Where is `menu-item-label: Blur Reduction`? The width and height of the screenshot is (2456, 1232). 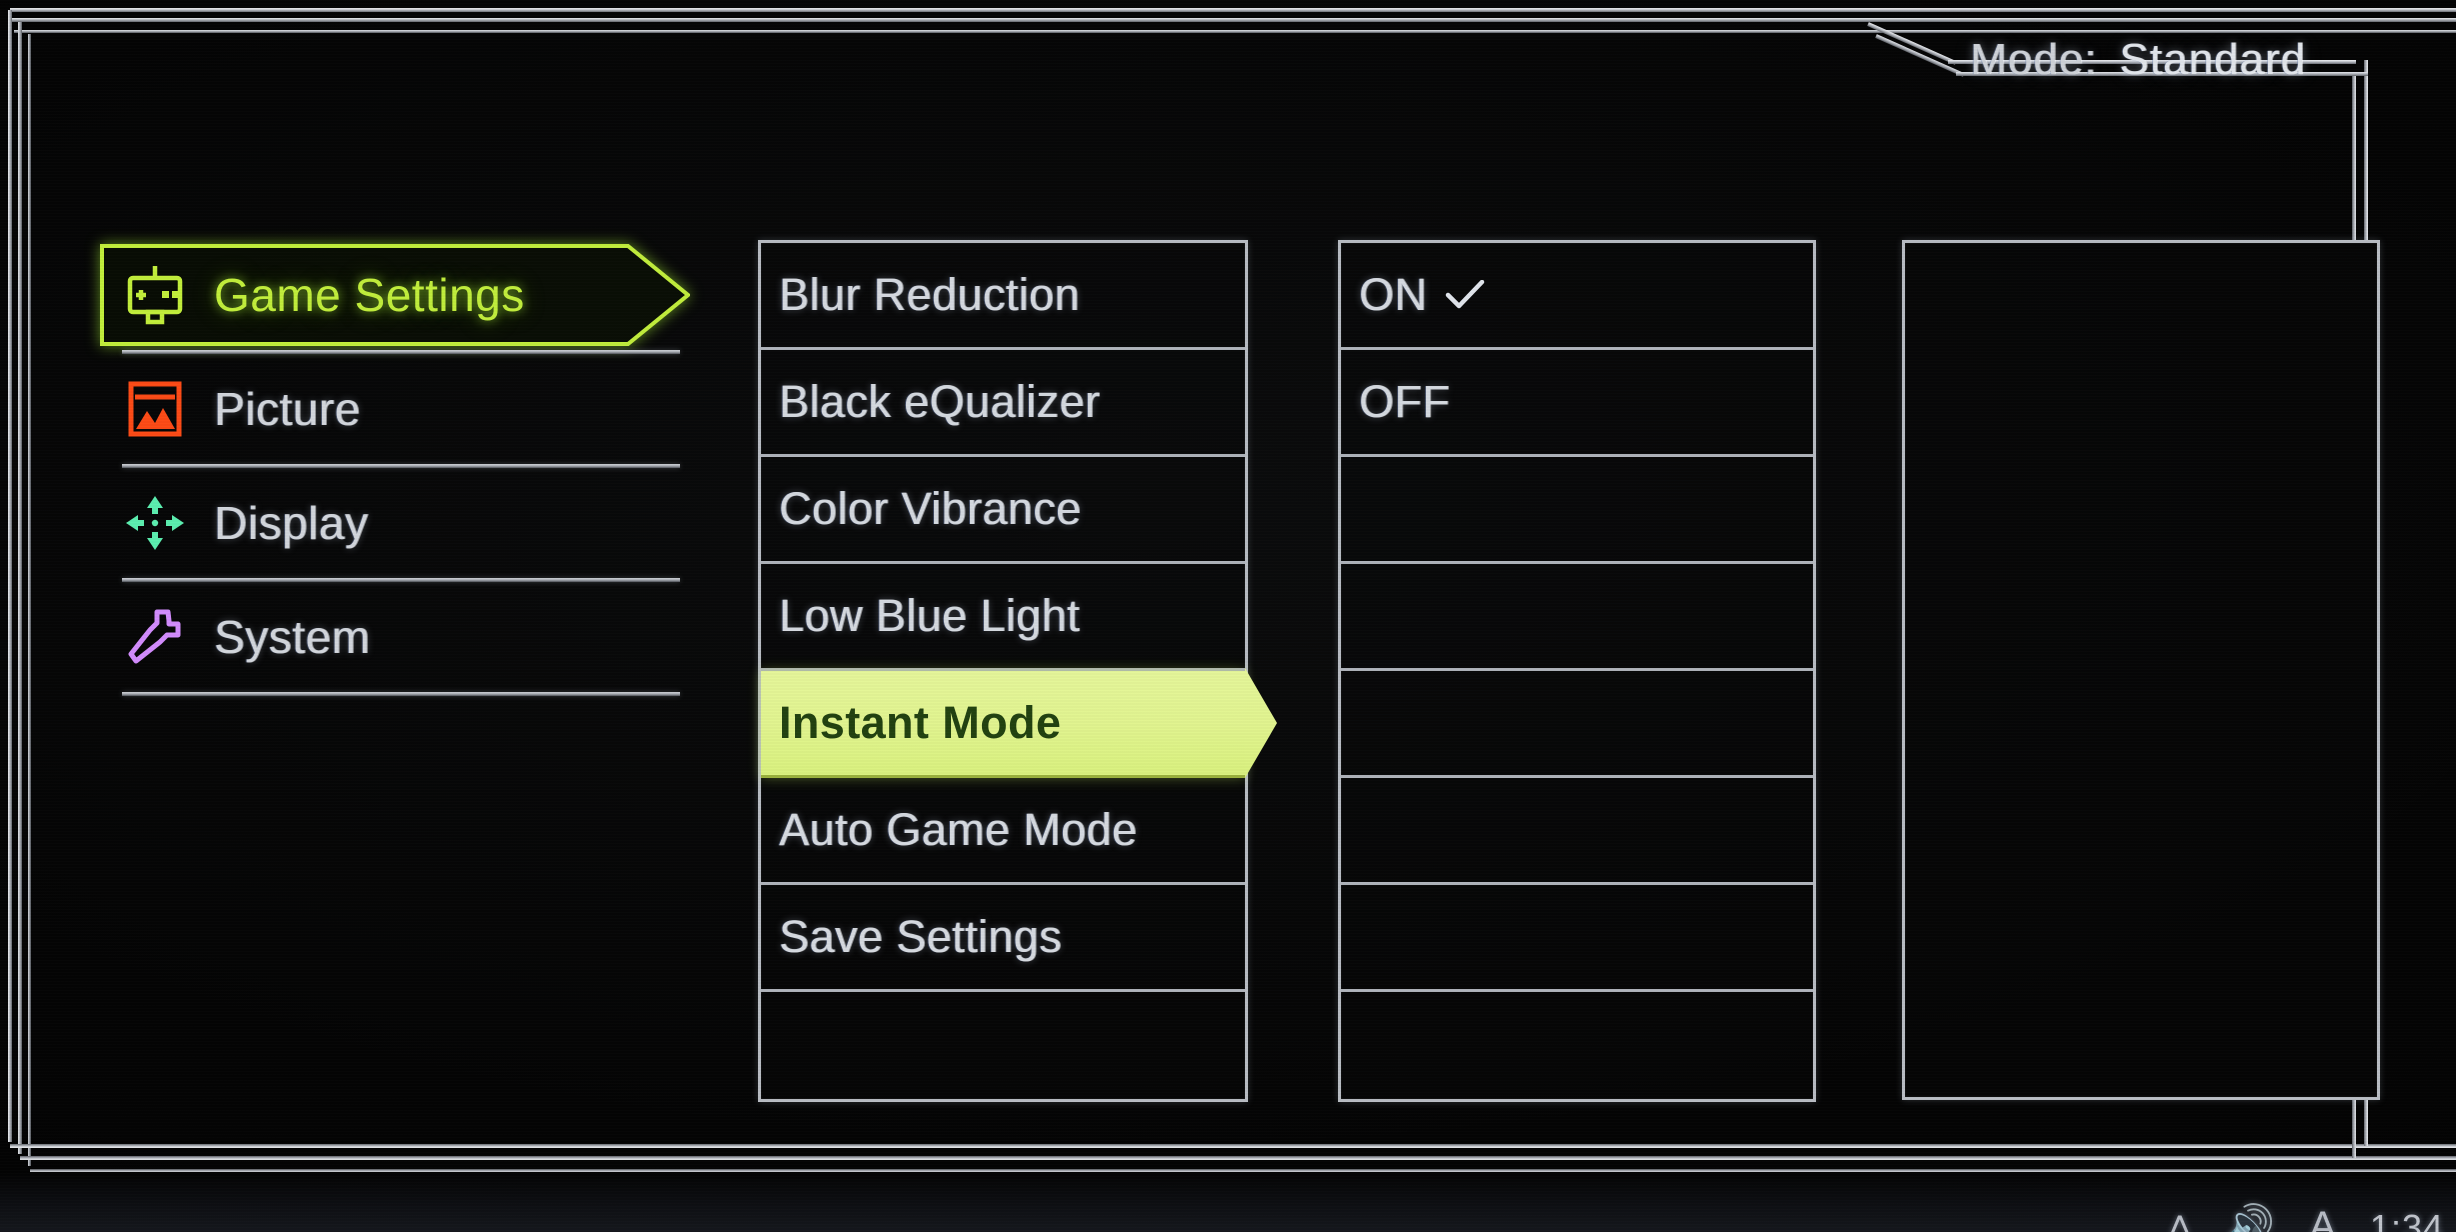
menu-item-label: Blur Reduction is located at coordinates (929, 294).